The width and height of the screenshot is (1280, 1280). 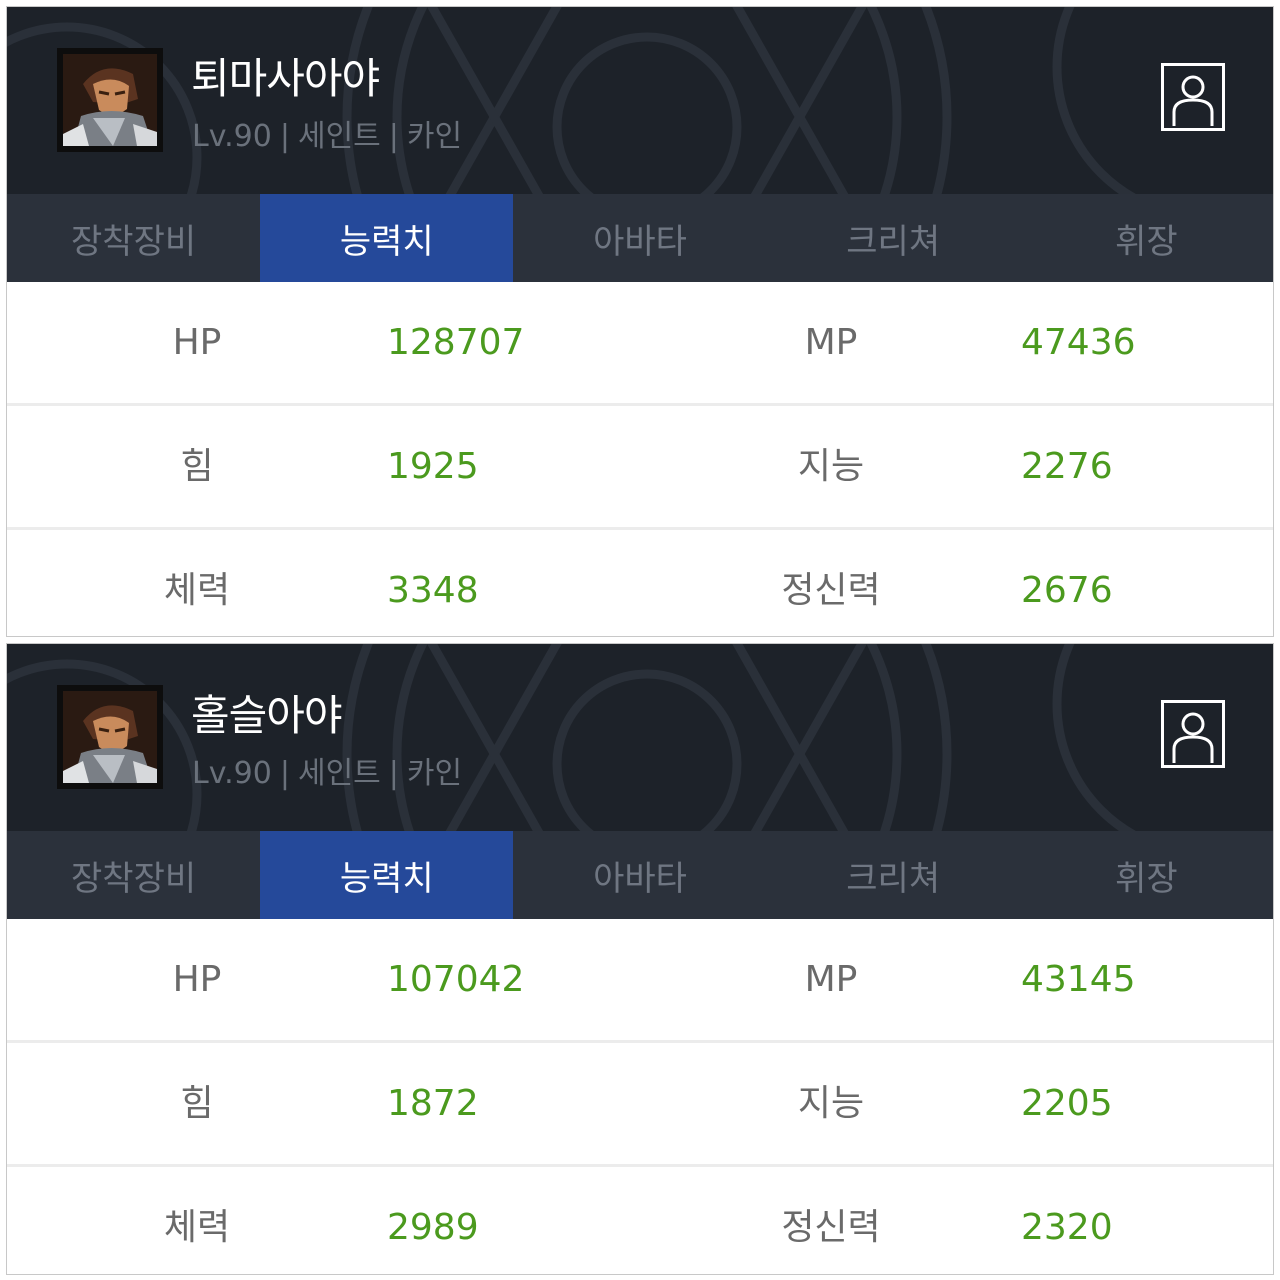 I want to click on stat-value: 1872, so click(x=433, y=1103).